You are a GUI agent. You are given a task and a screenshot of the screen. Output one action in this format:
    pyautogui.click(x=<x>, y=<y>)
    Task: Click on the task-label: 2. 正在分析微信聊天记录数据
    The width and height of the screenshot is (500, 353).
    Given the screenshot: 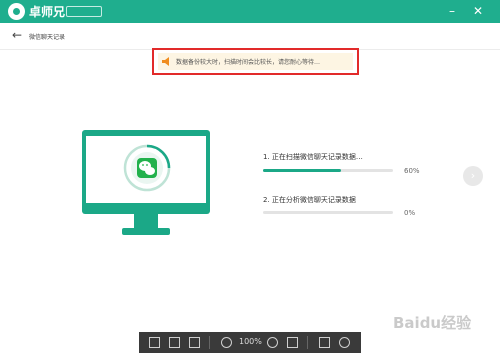 What is the action you would take?
    pyautogui.click(x=309, y=200)
    